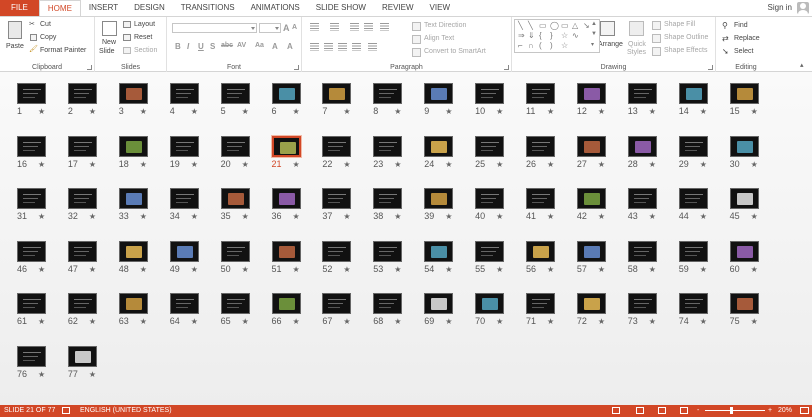 This screenshot has width=812, height=417. Describe the element at coordinates (144, 24) in the screenshot. I see `layout-button: Layout` at that location.